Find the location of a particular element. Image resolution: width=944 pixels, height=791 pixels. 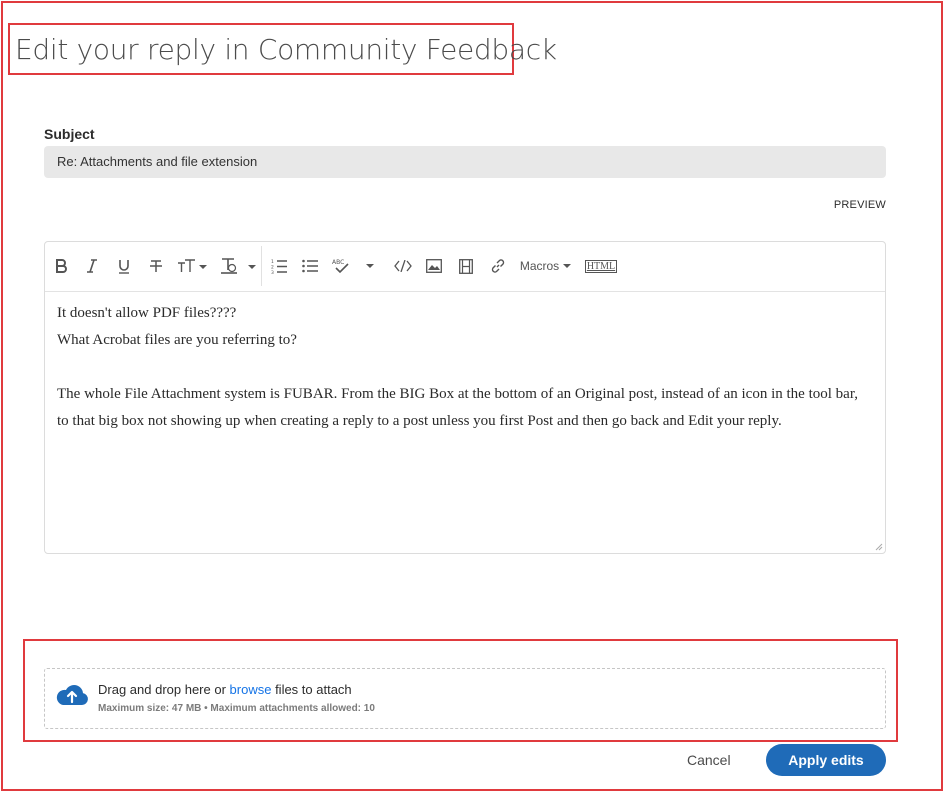

apply-edits-button: Apply edits is located at coordinates (826, 760).